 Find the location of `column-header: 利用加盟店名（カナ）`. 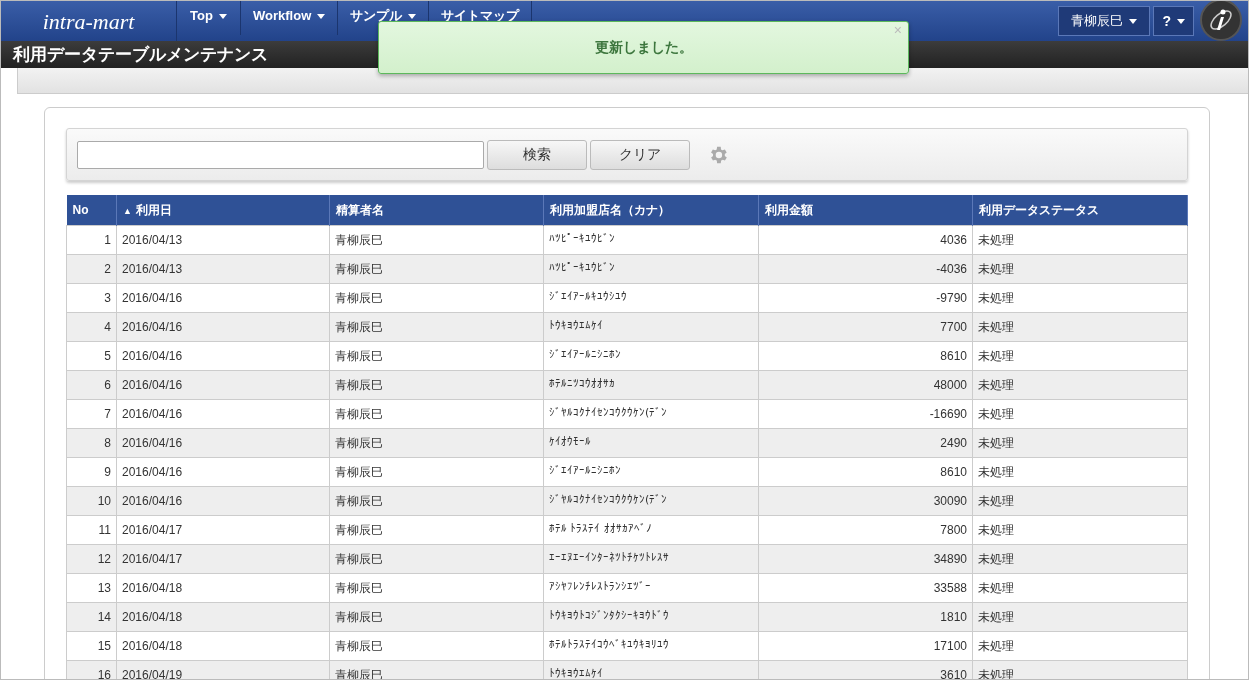

column-header: 利用加盟店名（カナ） is located at coordinates (651, 210).